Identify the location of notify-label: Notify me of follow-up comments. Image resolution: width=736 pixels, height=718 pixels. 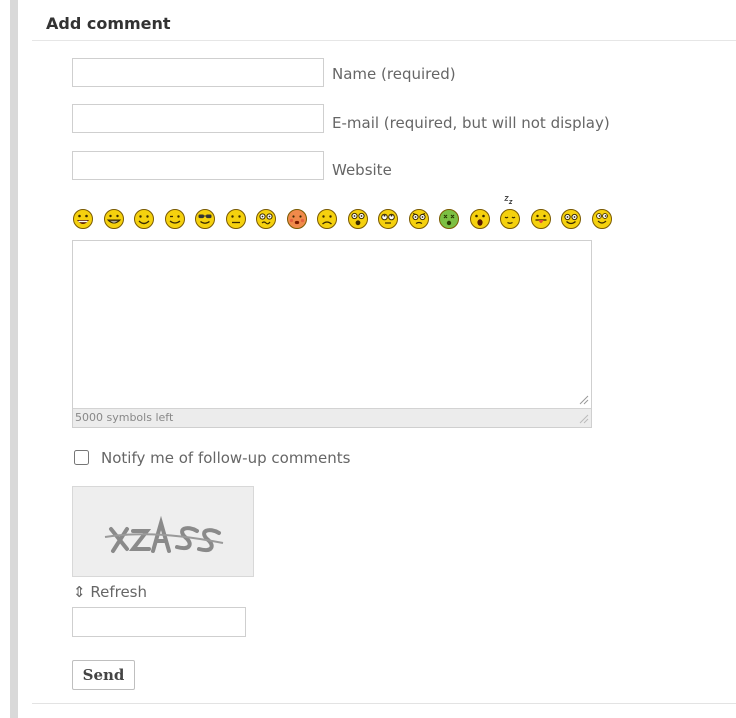
(226, 458).